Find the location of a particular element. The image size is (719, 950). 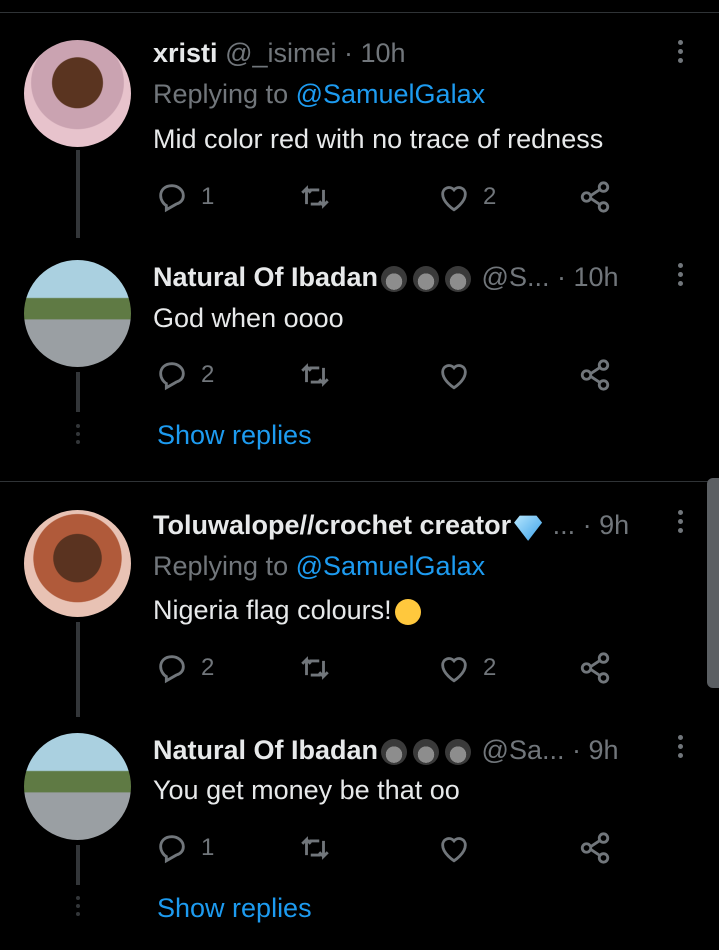

display-name: xristi is located at coordinates (185, 53).